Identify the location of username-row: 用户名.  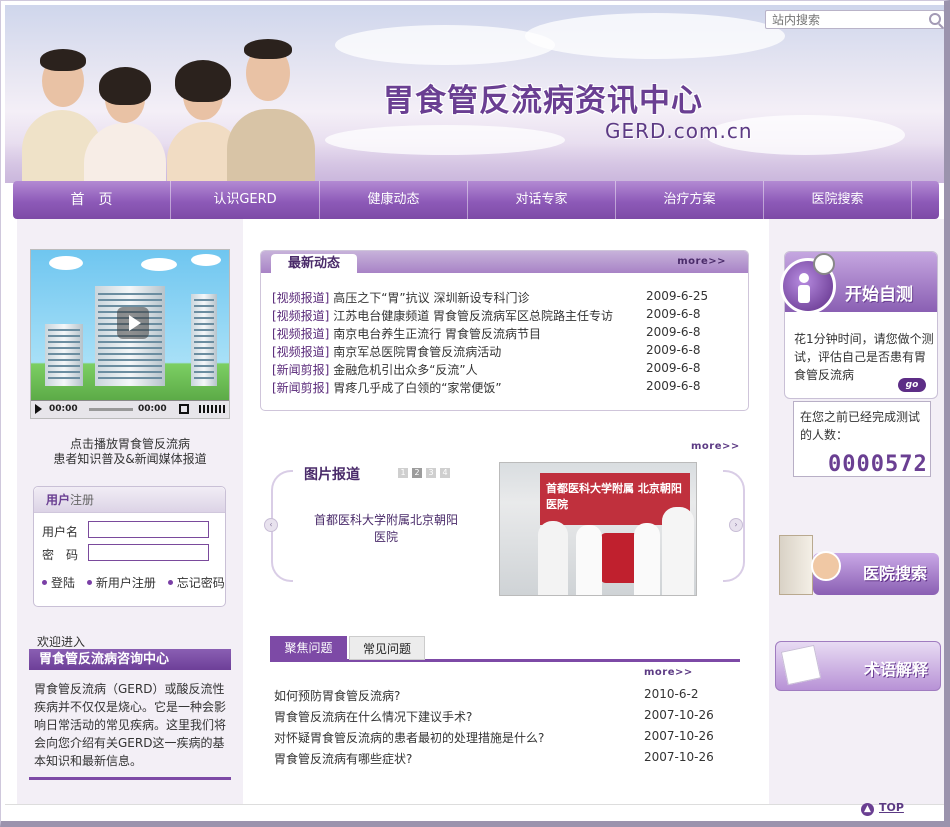
(125, 530).